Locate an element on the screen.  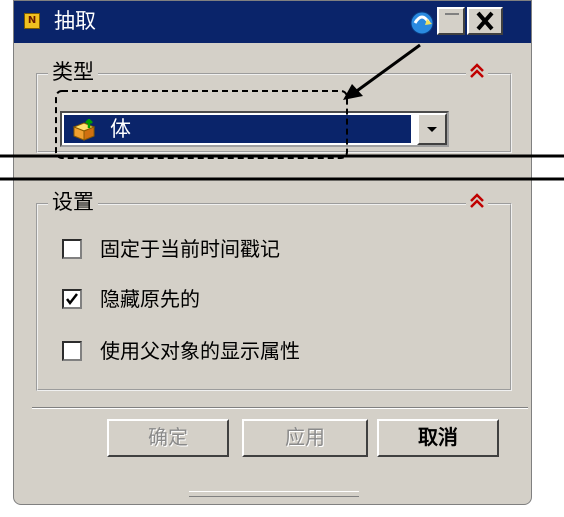
dropdown-arrow-icon is located at coordinates (432, 129).